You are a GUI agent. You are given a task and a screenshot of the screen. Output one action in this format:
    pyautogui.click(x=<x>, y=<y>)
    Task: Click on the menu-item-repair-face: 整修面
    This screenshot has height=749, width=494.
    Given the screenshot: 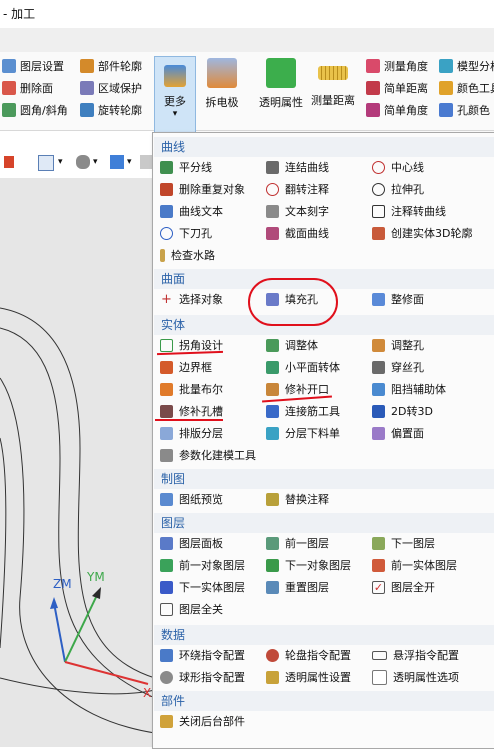 What is the action you would take?
    pyautogui.click(x=398, y=299)
    